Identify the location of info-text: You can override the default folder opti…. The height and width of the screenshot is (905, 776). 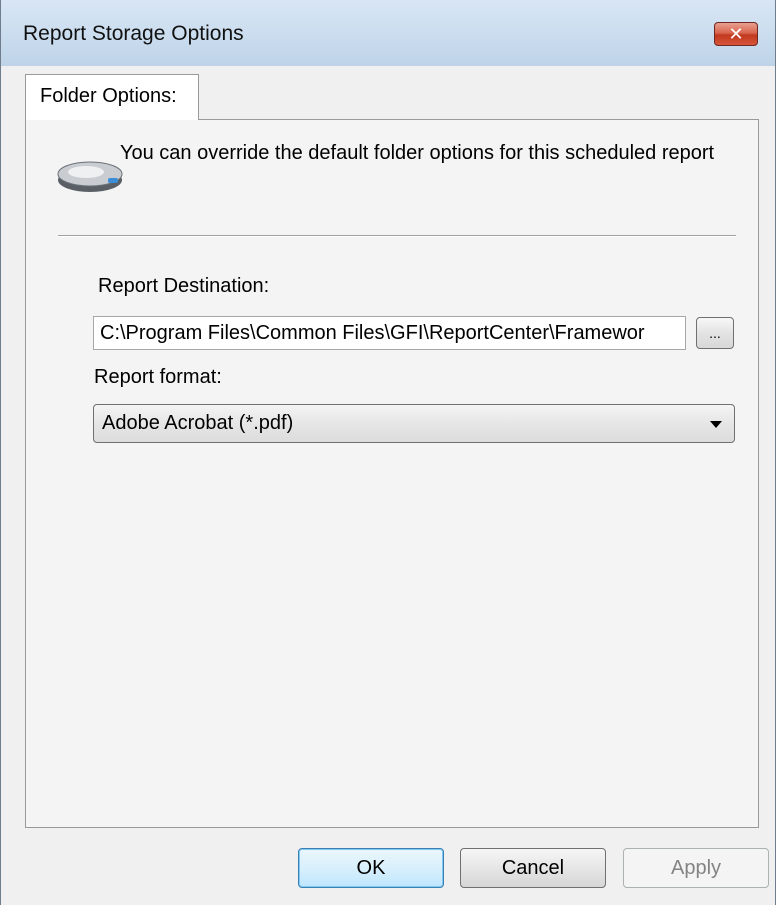
(417, 153).